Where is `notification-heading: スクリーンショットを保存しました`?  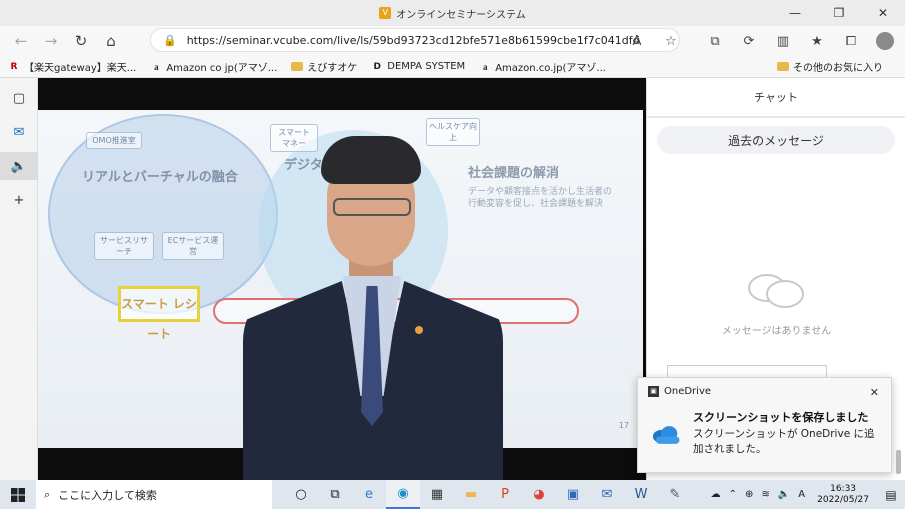
notification-heading: スクリーンショットを保存しました is located at coordinates (780, 417).